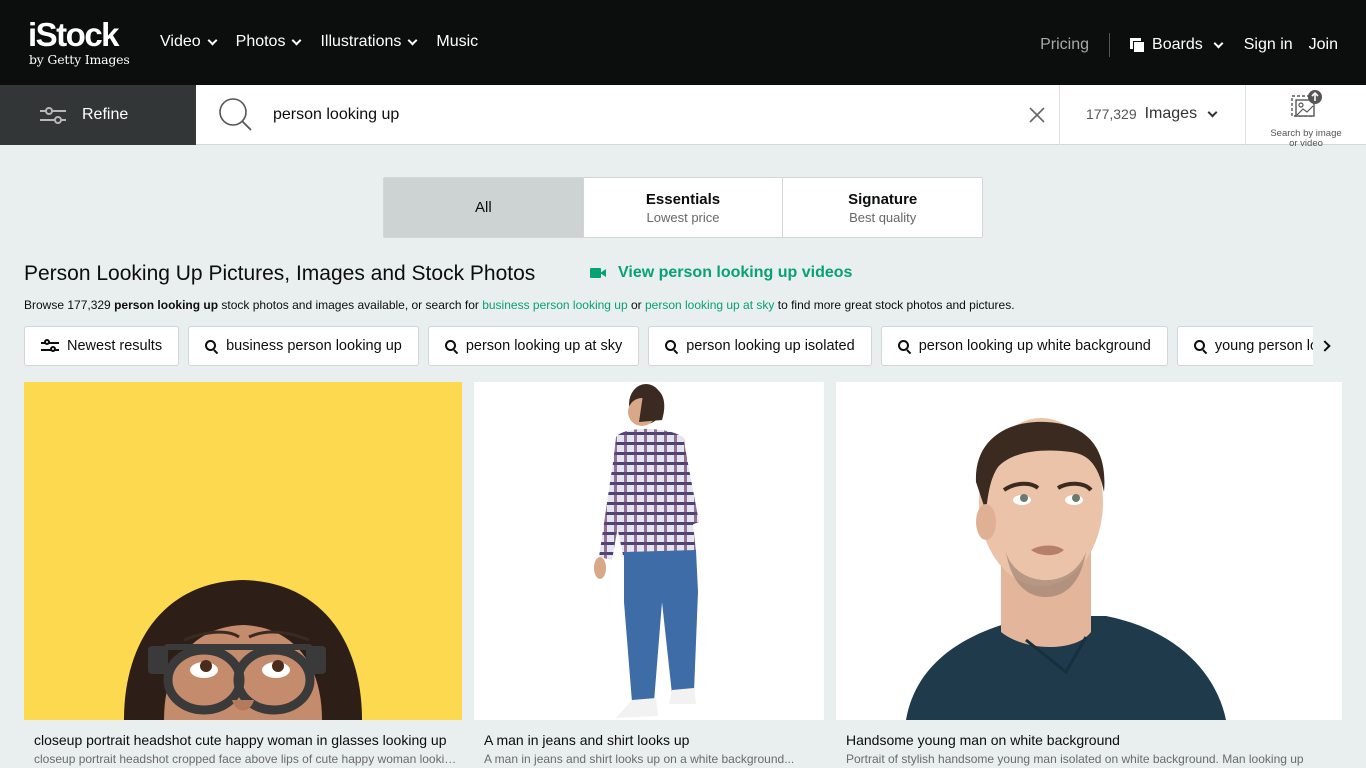  What do you see at coordinates (361, 41) in the screenshot?
I see `nav-illustrations-label: Illustrations` at bounding box center [361, 41].